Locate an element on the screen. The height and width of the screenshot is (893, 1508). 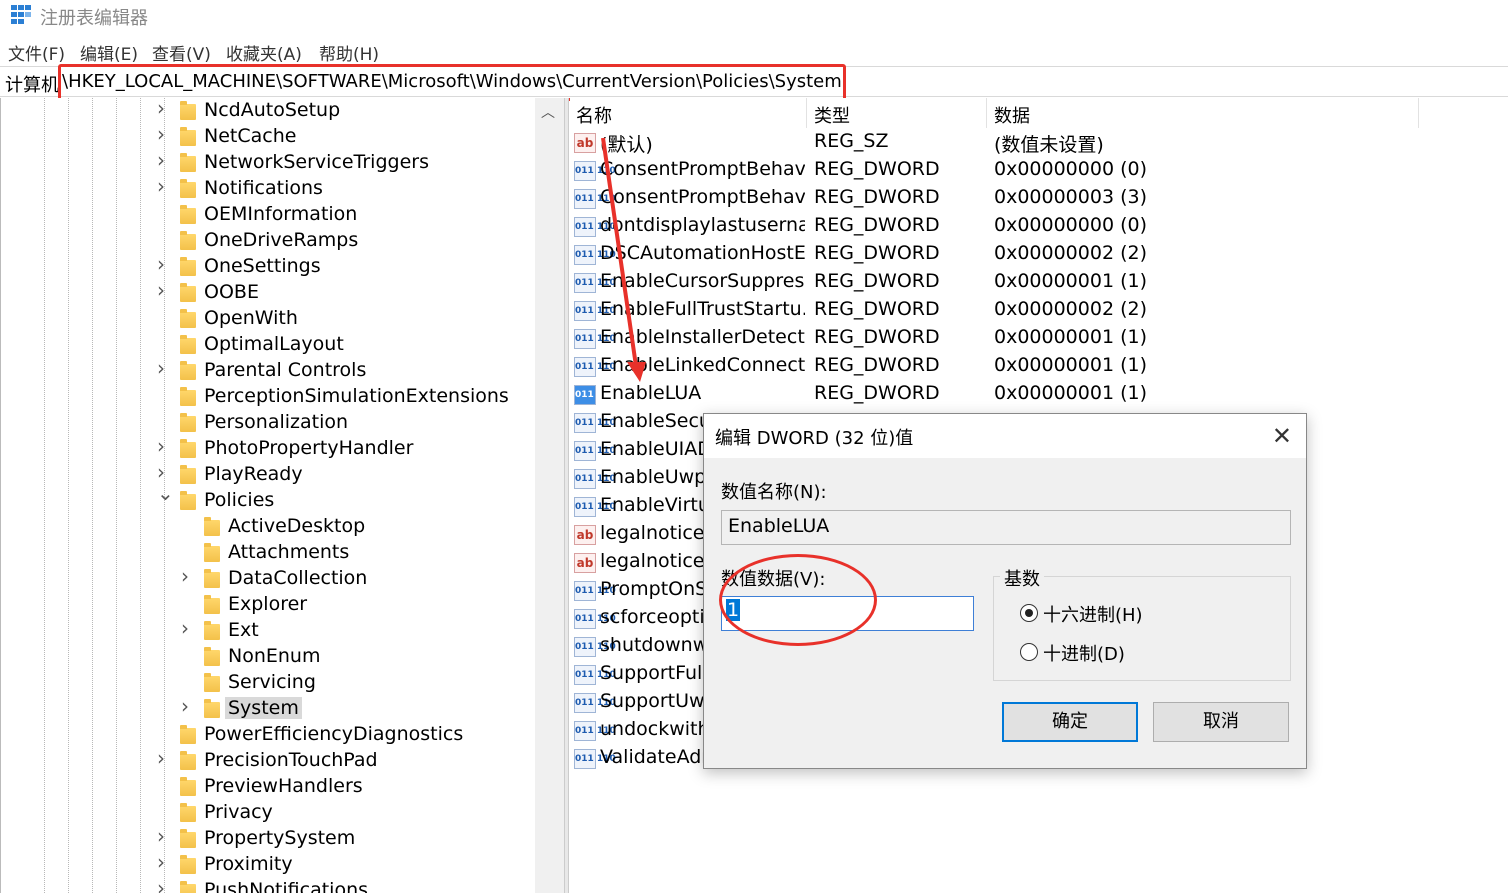
tree-item-label: DataCollection is located at coordinates (298, 578).